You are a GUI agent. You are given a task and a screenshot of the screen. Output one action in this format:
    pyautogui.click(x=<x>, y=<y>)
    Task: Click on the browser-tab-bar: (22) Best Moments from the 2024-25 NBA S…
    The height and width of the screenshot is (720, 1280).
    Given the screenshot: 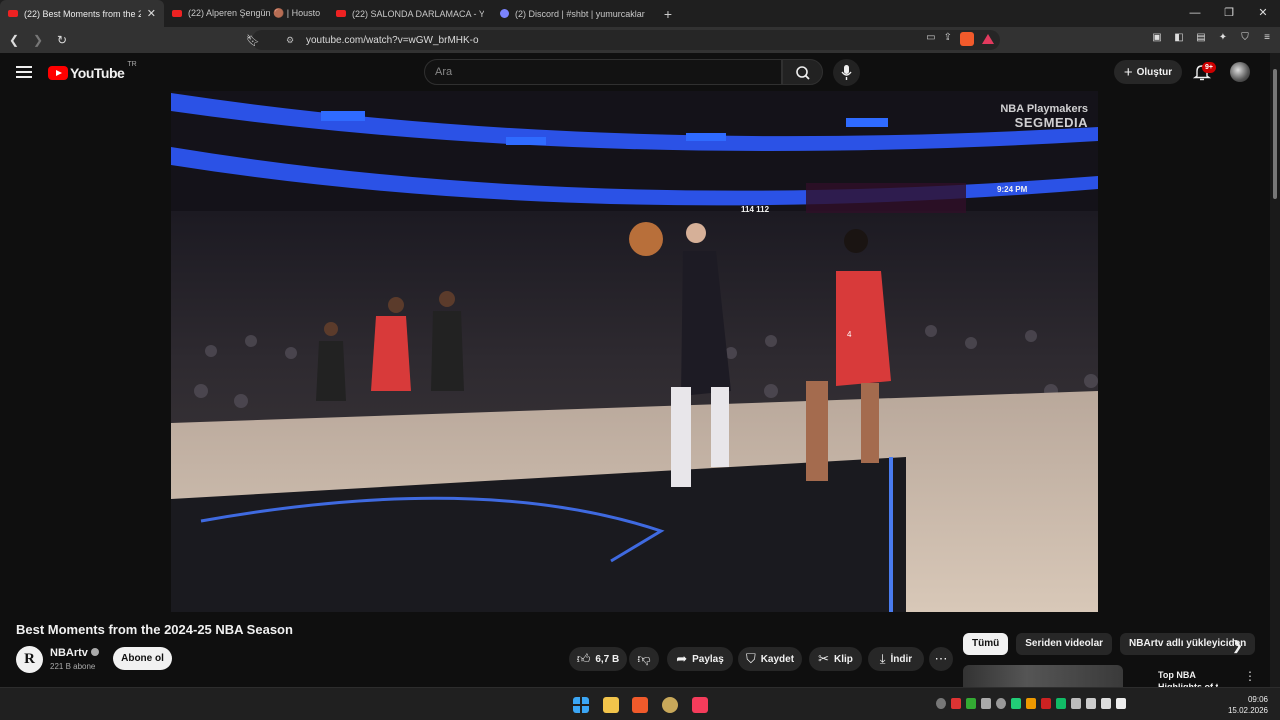 What is the action you would take?
    pyautogui.click(x=640, y=13)
    